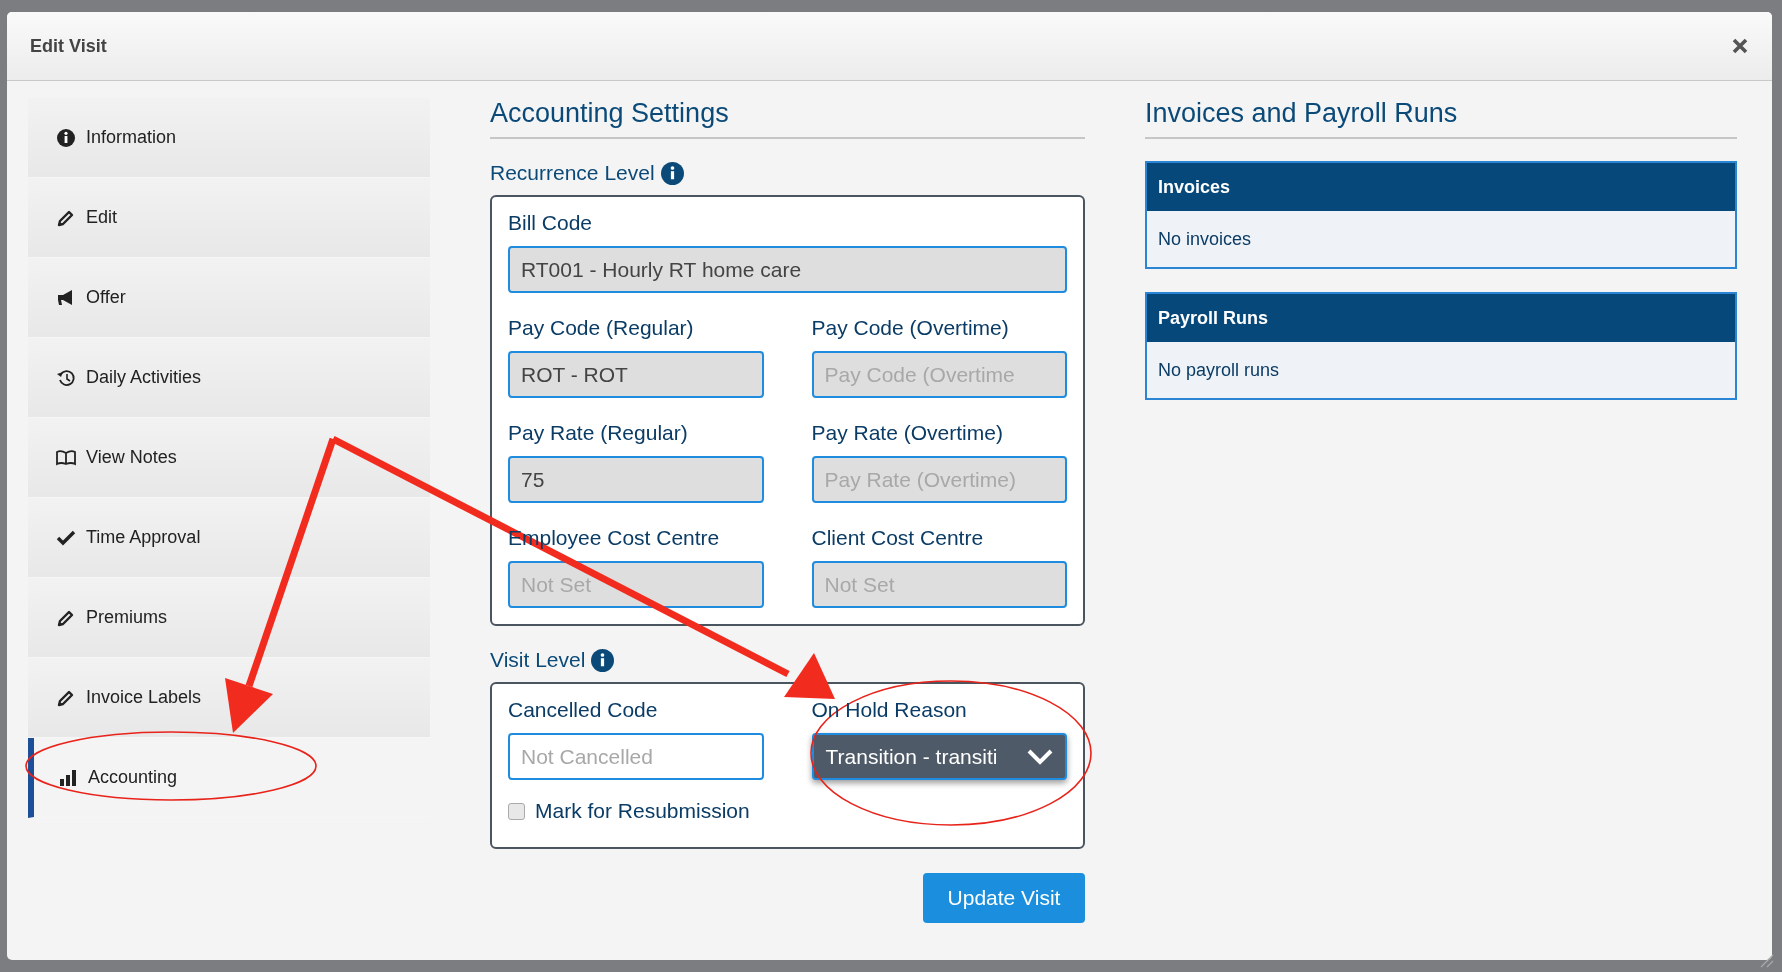 The width and height of the screenshot is (1782, 972). What do you see at coordinates (1441, 187) in the screenshot?
I see `panel-title: Invoices` at bounding box center [1441, 187].